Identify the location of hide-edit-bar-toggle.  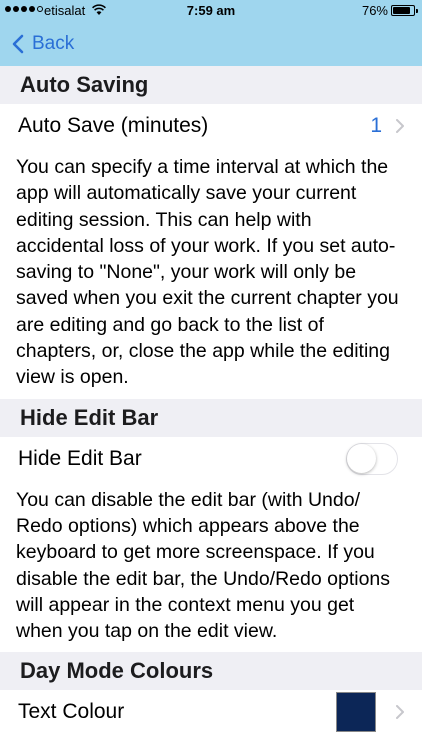
(372, 458).